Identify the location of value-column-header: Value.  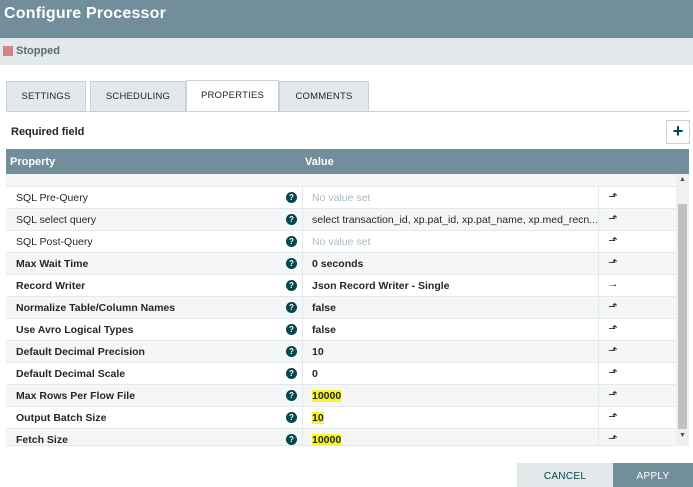
(319, 162).